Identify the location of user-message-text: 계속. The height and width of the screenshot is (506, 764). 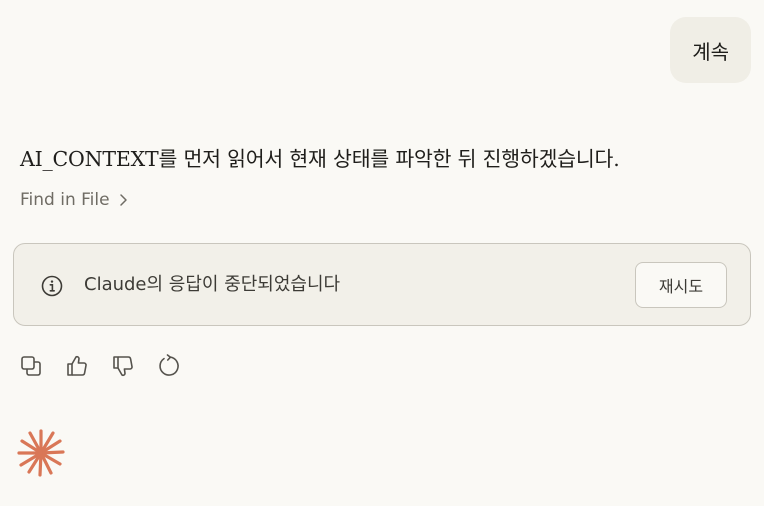
(710, 51).